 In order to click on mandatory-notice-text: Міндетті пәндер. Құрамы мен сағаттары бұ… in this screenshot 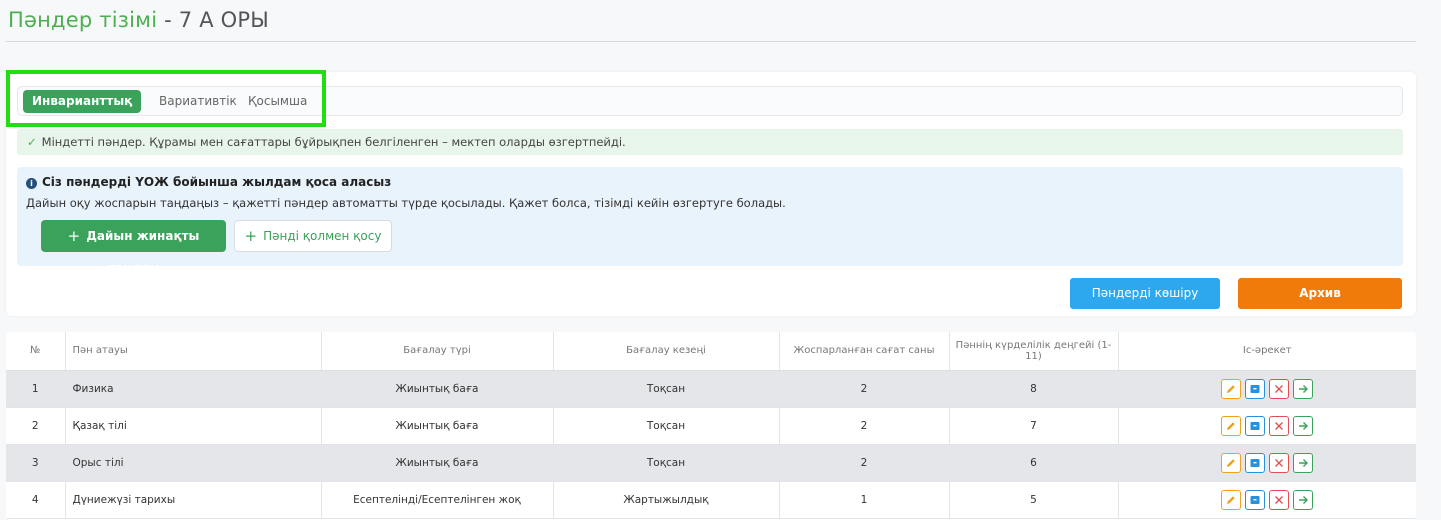, I will do `click(333, 142)`.